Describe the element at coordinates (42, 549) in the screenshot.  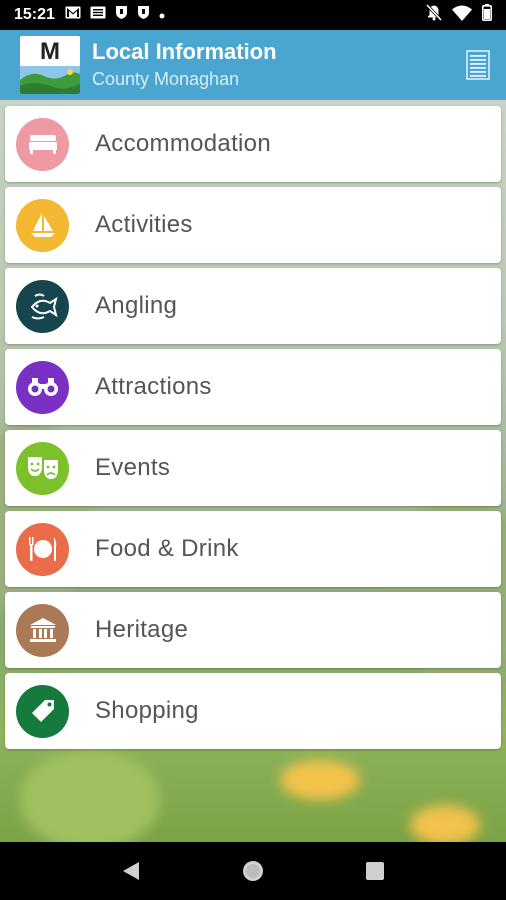
I see `cutlery-icon` at that location.